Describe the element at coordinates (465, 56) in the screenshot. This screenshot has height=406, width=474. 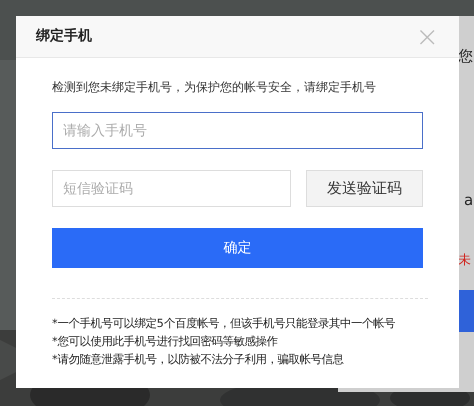
I see `panel-text: 您` at that location.